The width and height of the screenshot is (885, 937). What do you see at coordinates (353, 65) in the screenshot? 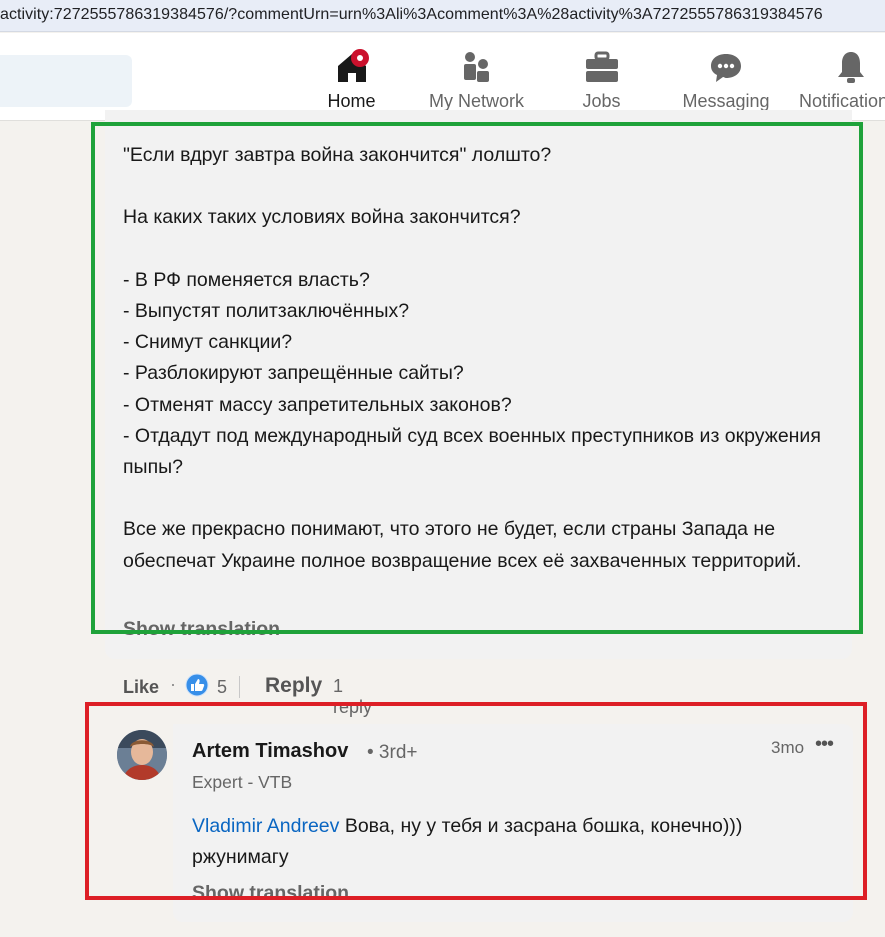
I see `home-icon` at bounding box center [353, 65].